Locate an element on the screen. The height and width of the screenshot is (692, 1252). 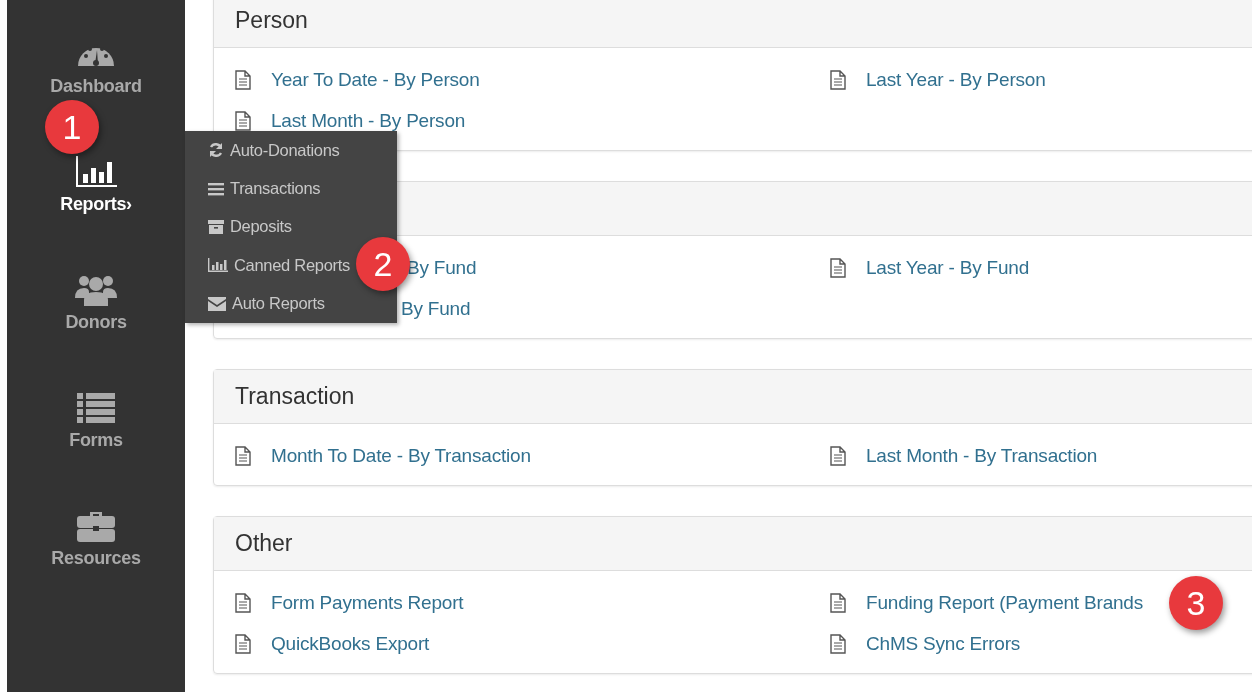
sidebar-item: Reports› is located at coordinates (96, 204).